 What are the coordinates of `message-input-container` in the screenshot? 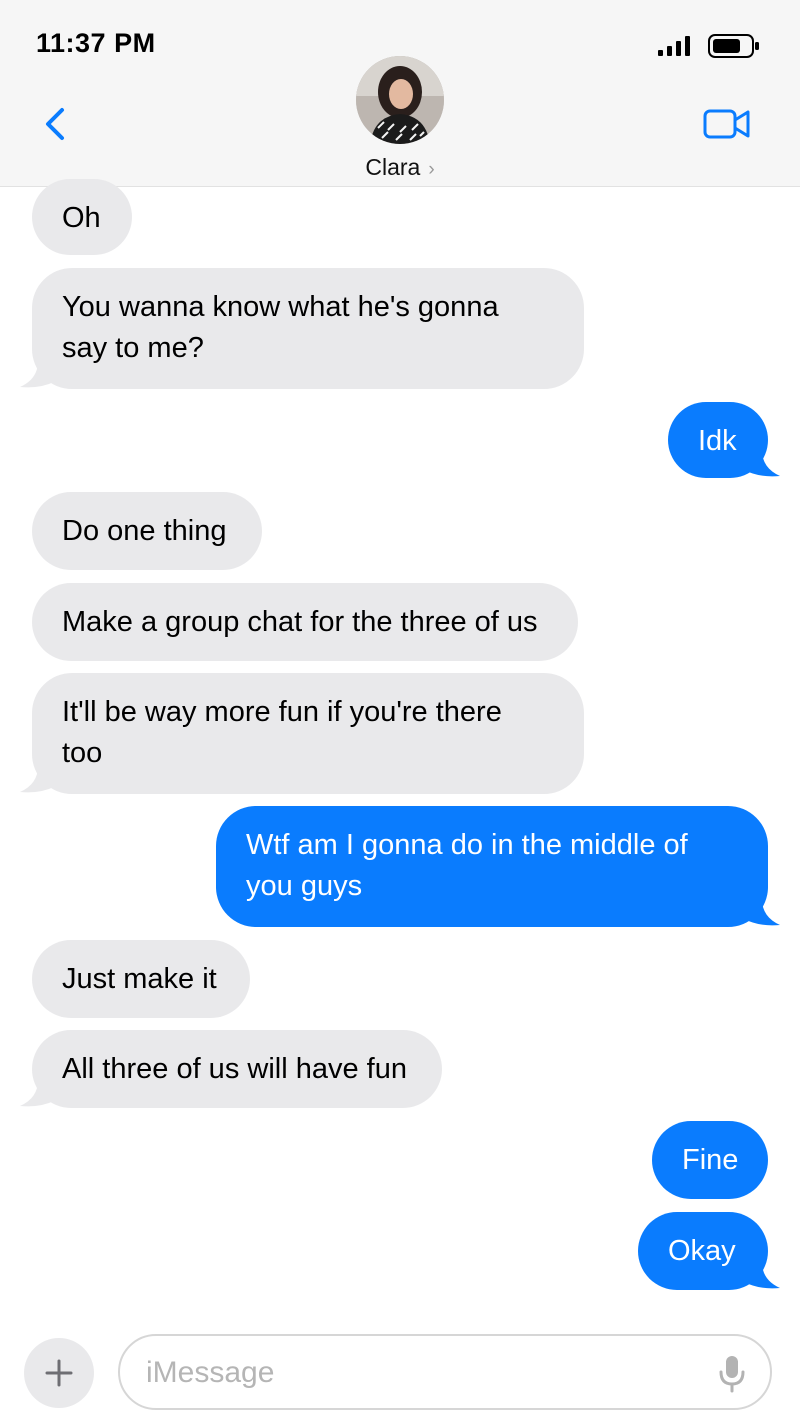 It's located at (445, 1372).